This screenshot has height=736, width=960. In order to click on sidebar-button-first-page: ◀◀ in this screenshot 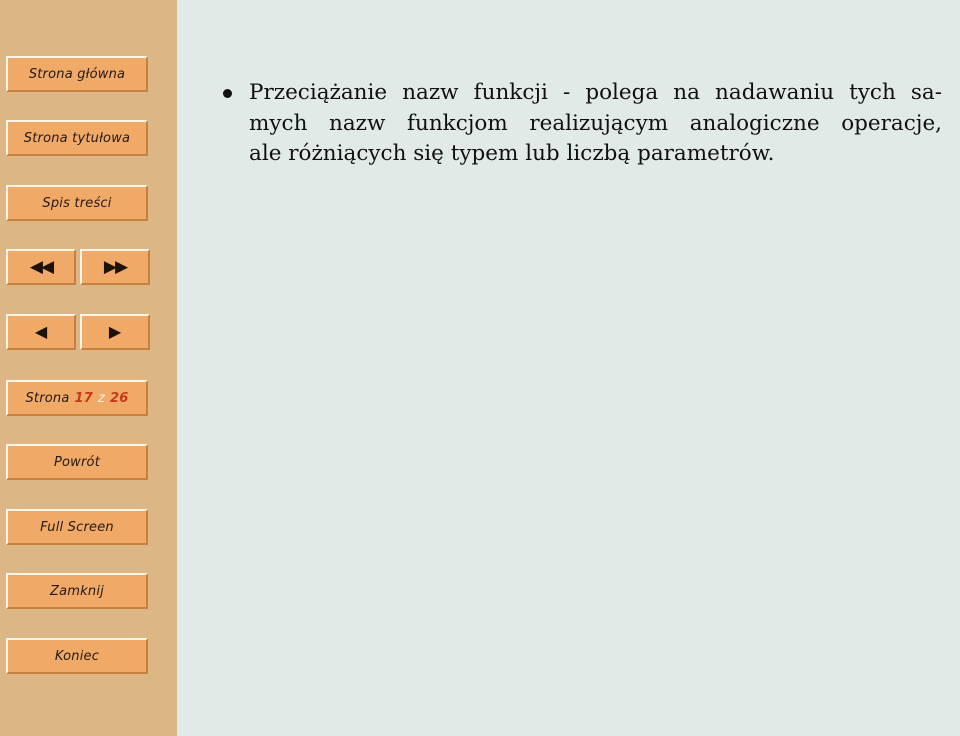, I will do `click(41, 267)`.